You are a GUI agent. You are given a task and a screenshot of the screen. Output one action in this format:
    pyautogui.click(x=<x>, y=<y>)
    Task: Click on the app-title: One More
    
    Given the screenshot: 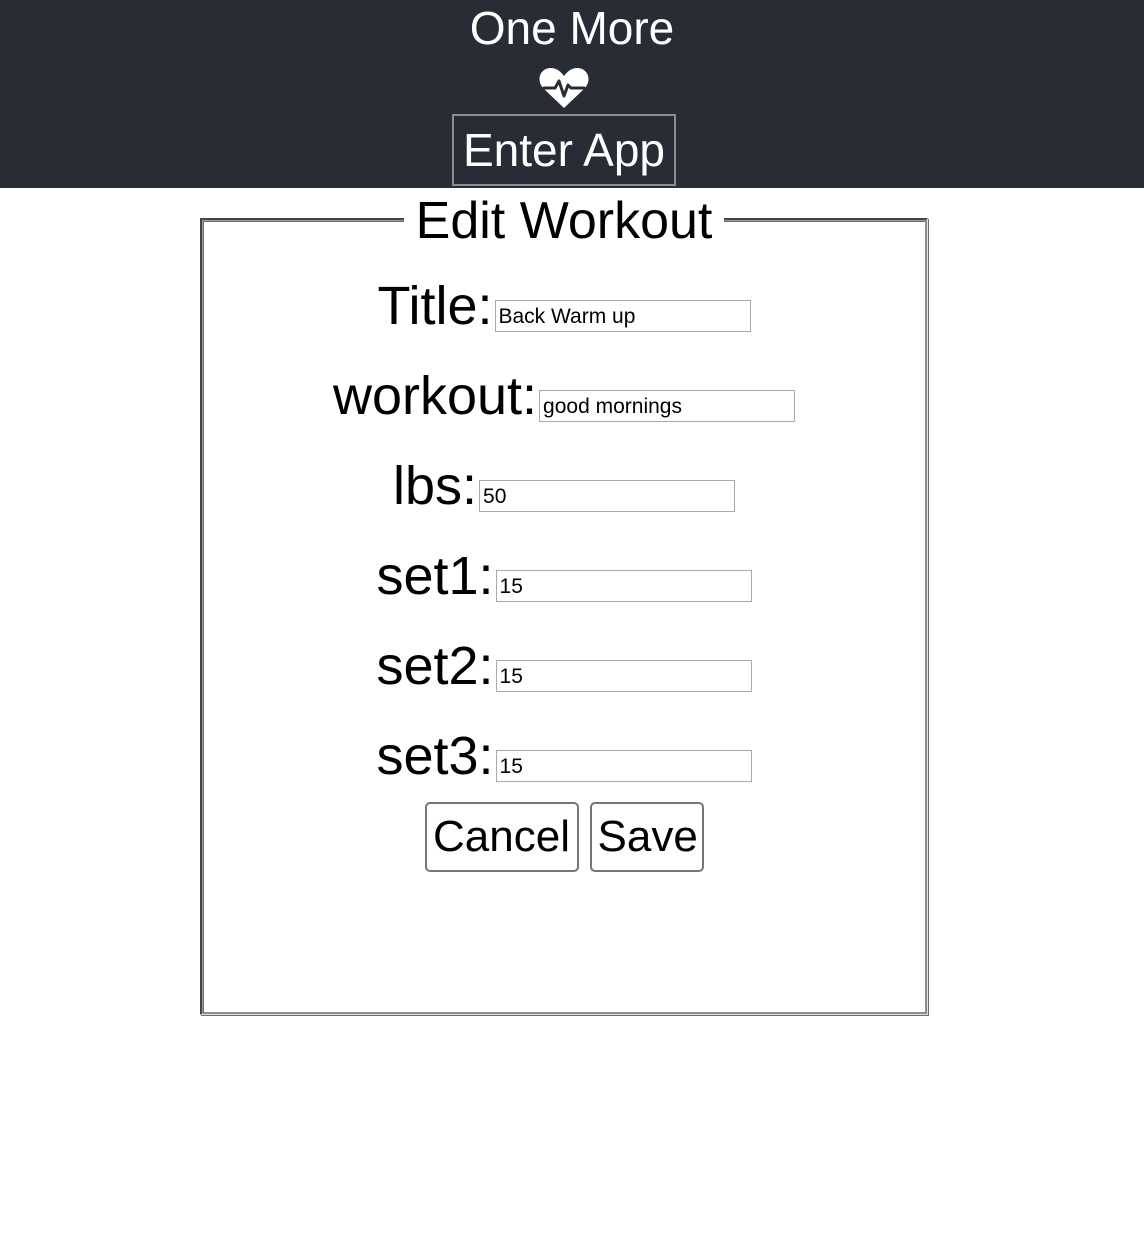 What is the action you would take?
    pyautogui.click(x=572, y=28)
    